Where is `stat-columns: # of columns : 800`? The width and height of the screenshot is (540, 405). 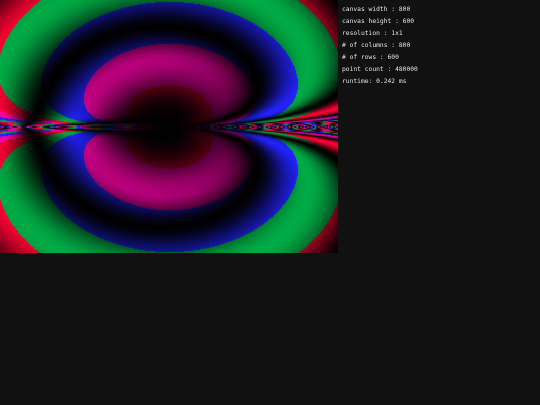 stat-columns: # of columns : 800 is located at coordinates (376, 45).